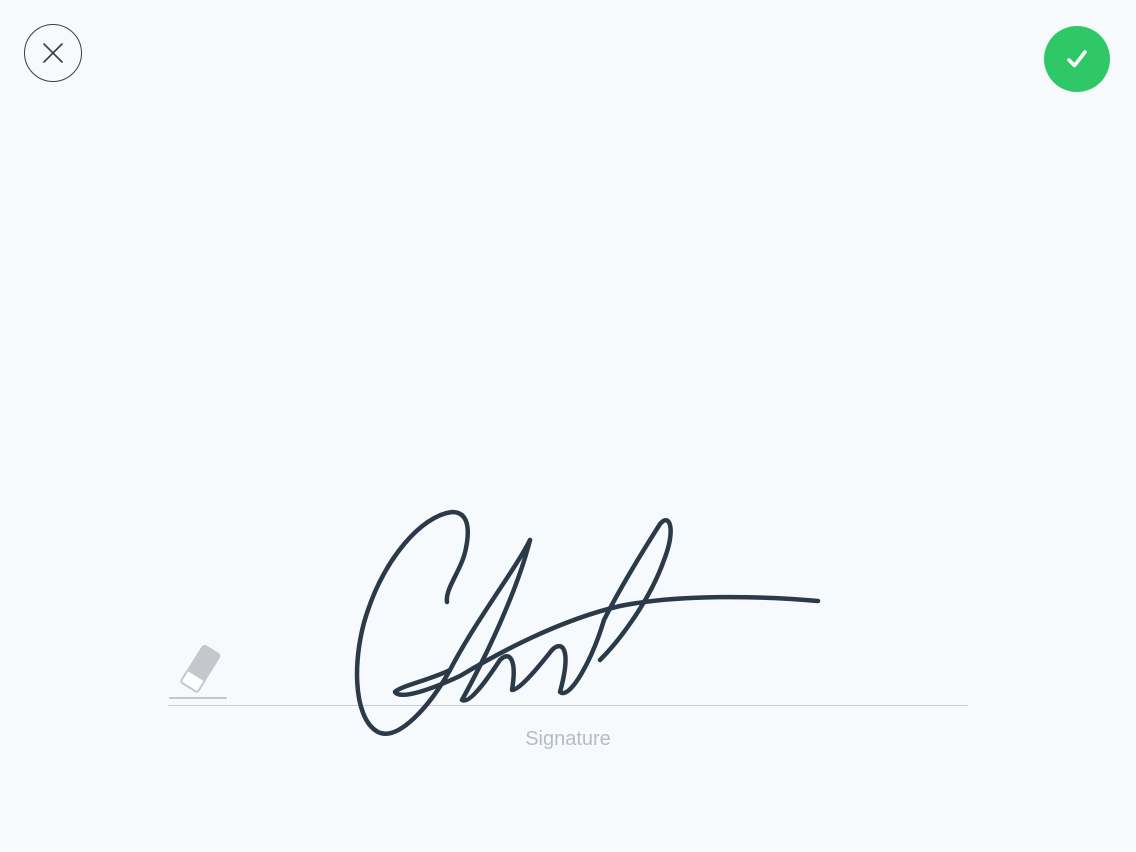  I want to click on close-icon, so click(53, 53).